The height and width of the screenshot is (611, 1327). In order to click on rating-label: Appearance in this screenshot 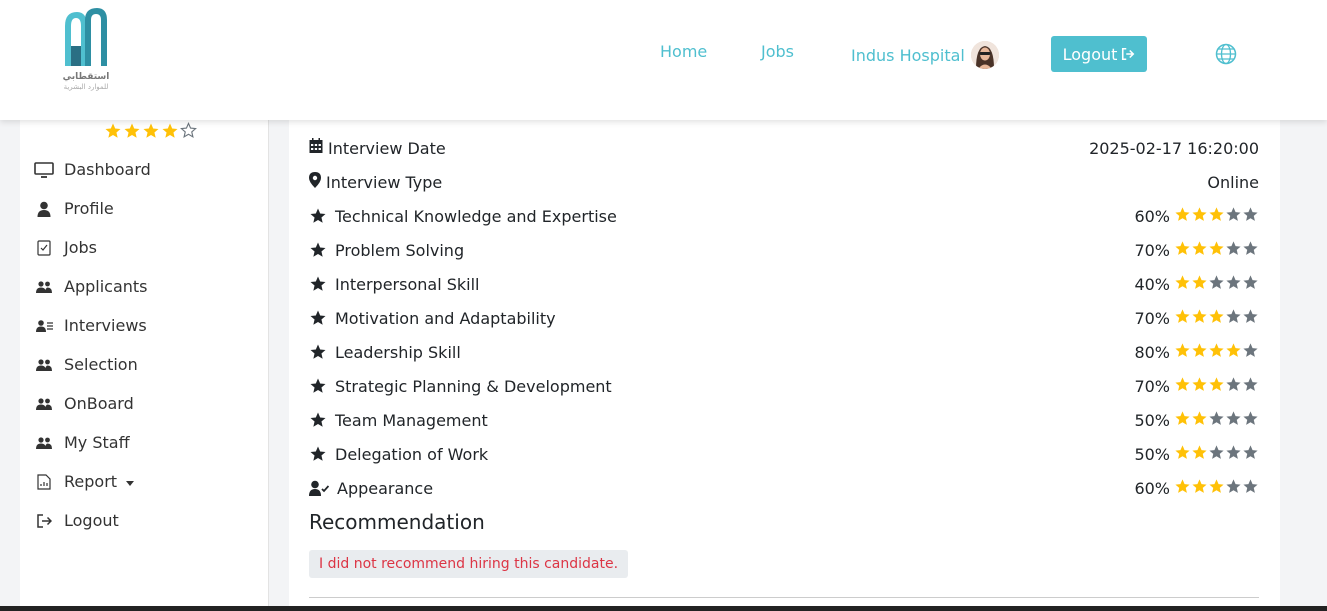, I will do `click(385, 488)`.